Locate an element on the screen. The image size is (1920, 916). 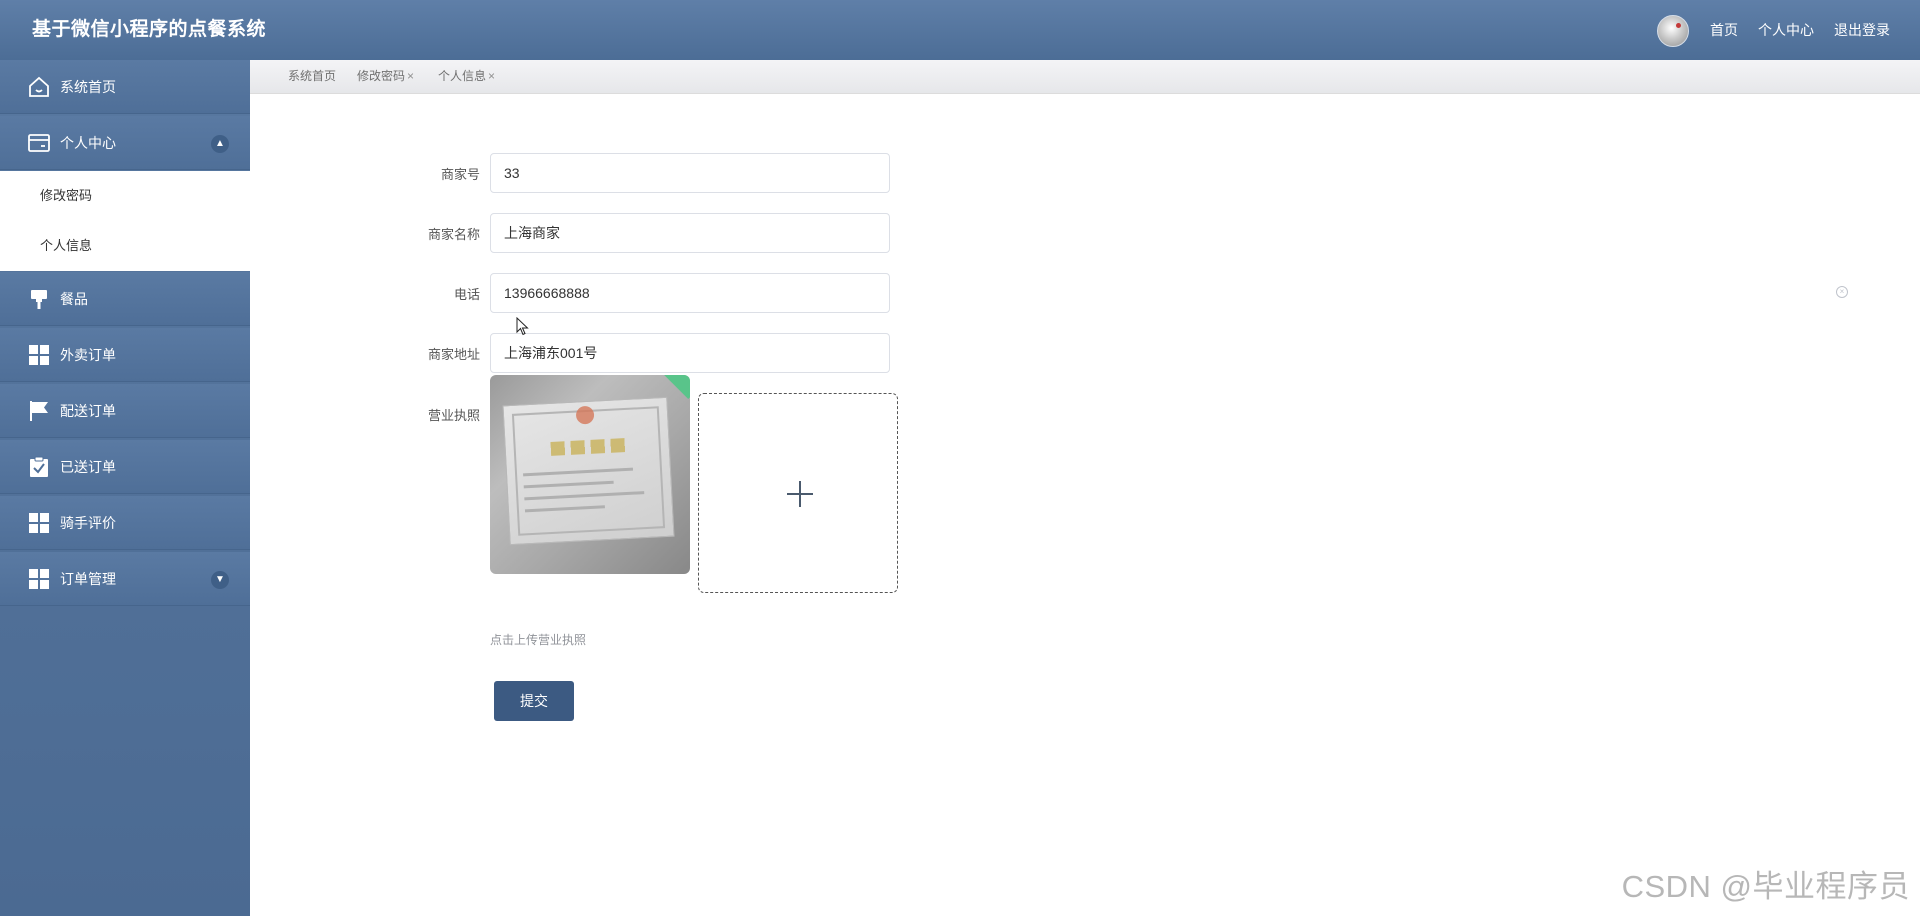
sidebar-item-label: 已送订单 is located at coordinates (88, 467).